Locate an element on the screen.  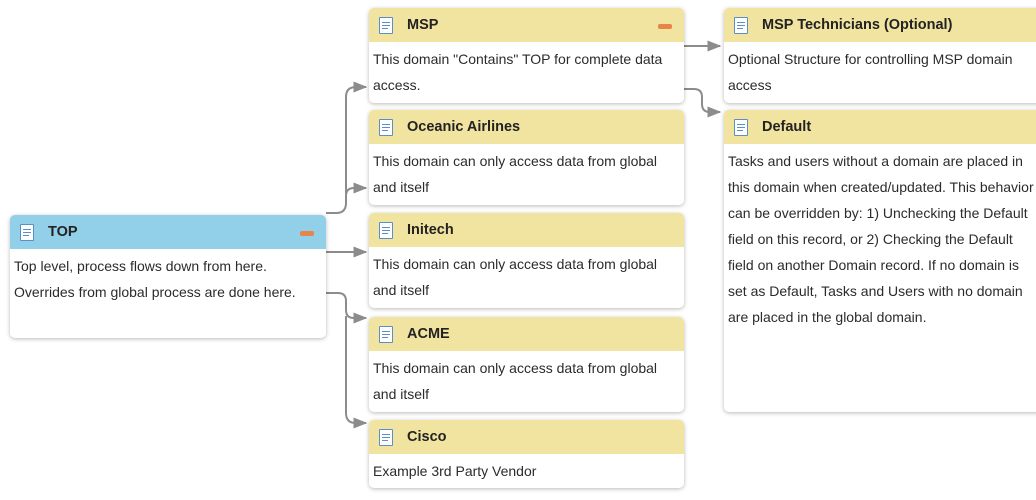
node-initech-header: Initech is located at coordinates (526, 230).